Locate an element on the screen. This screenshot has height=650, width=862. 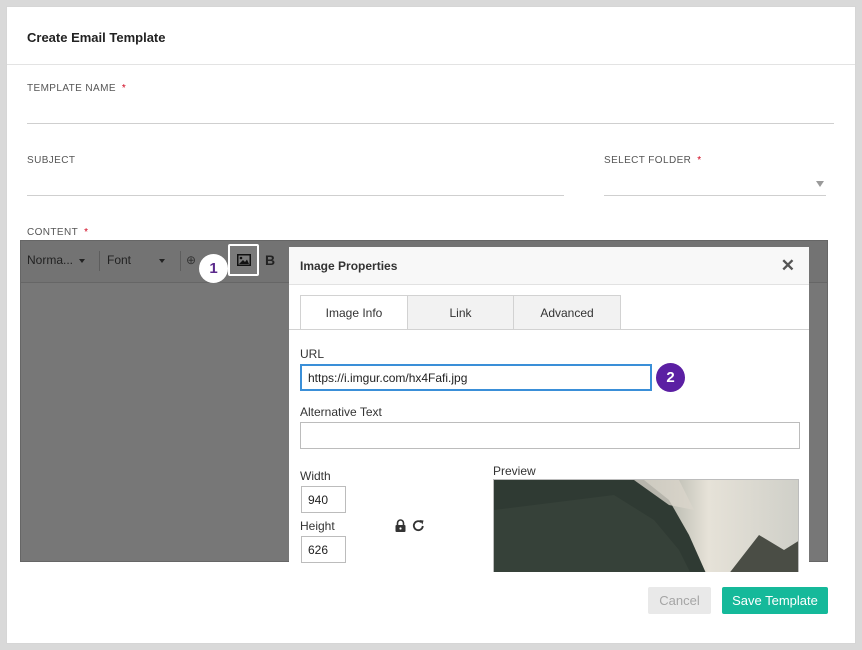
ratio-controls is located at coordinates (410, 525).